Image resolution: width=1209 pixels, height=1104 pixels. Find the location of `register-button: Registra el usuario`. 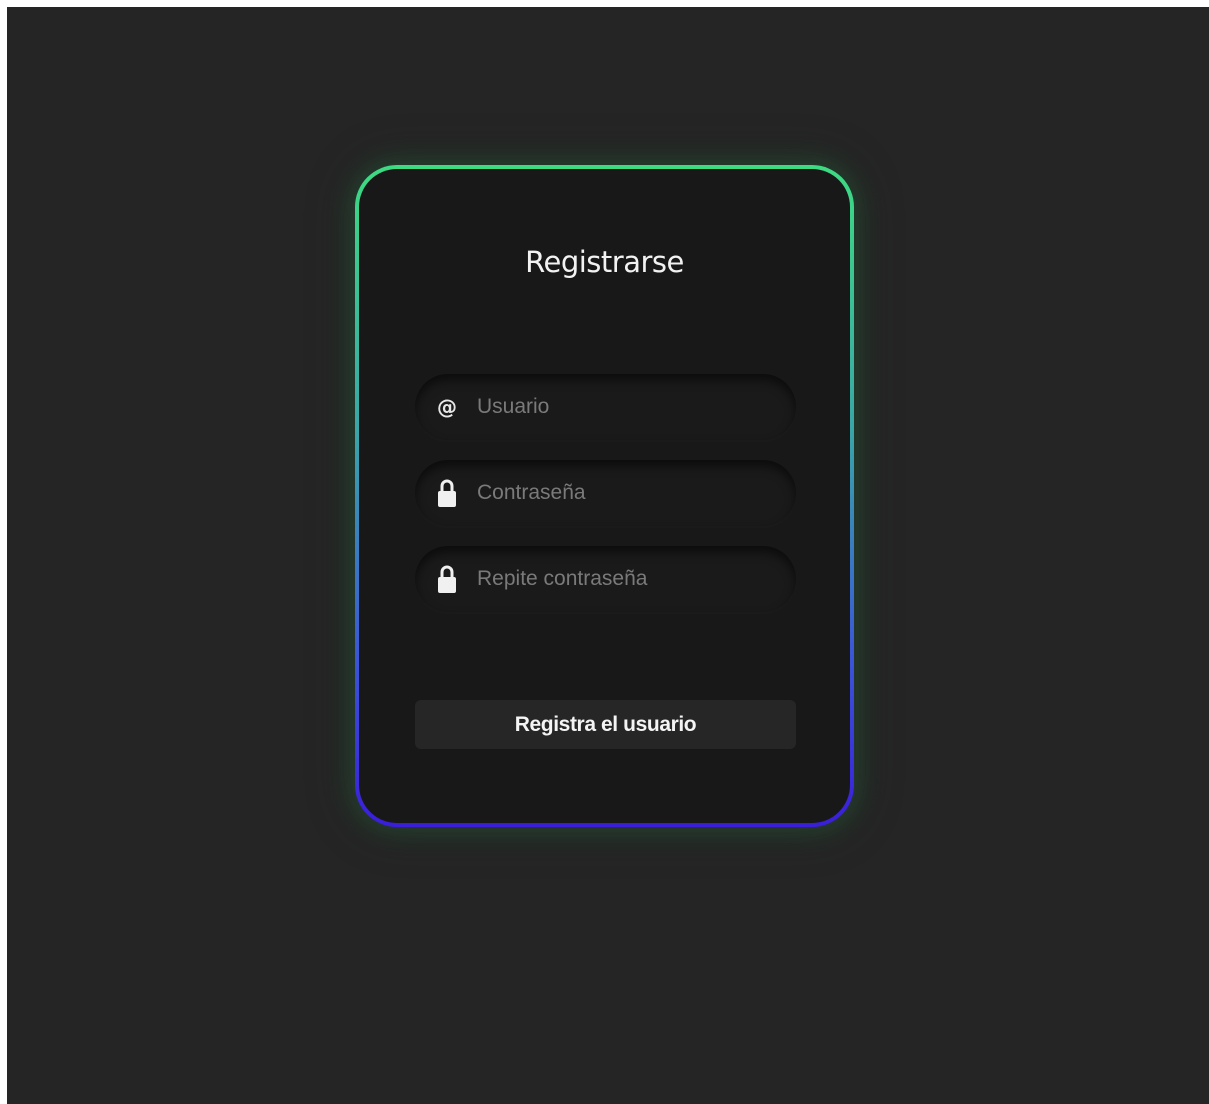

register-button: Registra el usuario is located at coordinates (605, 724).